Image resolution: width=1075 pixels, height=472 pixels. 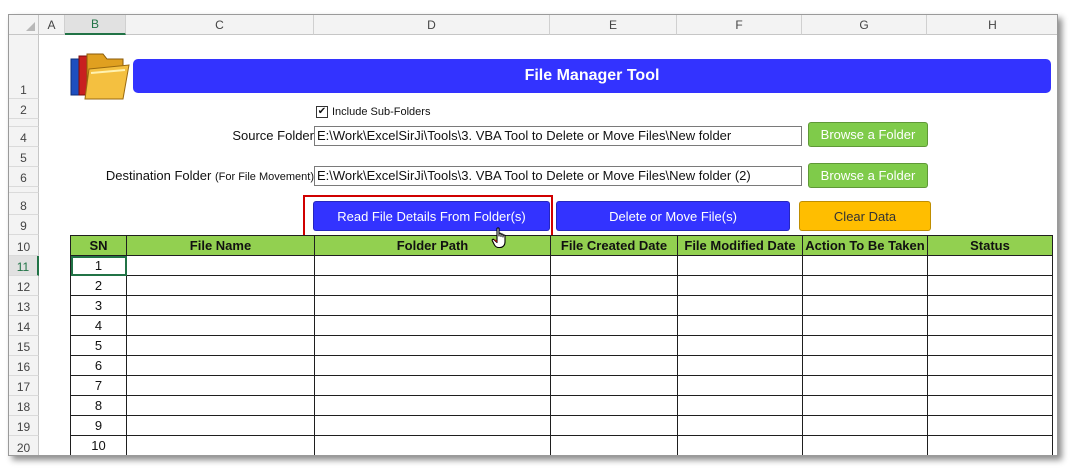 I want to click on row-header-9: 9, so click(x=24, y=225).